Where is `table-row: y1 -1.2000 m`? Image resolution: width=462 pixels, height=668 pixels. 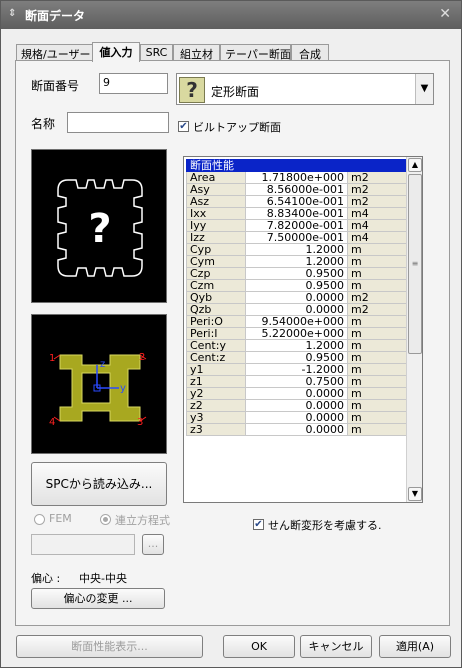
table-row: y1 -1.2000 m is located at coordinates (296, 369).